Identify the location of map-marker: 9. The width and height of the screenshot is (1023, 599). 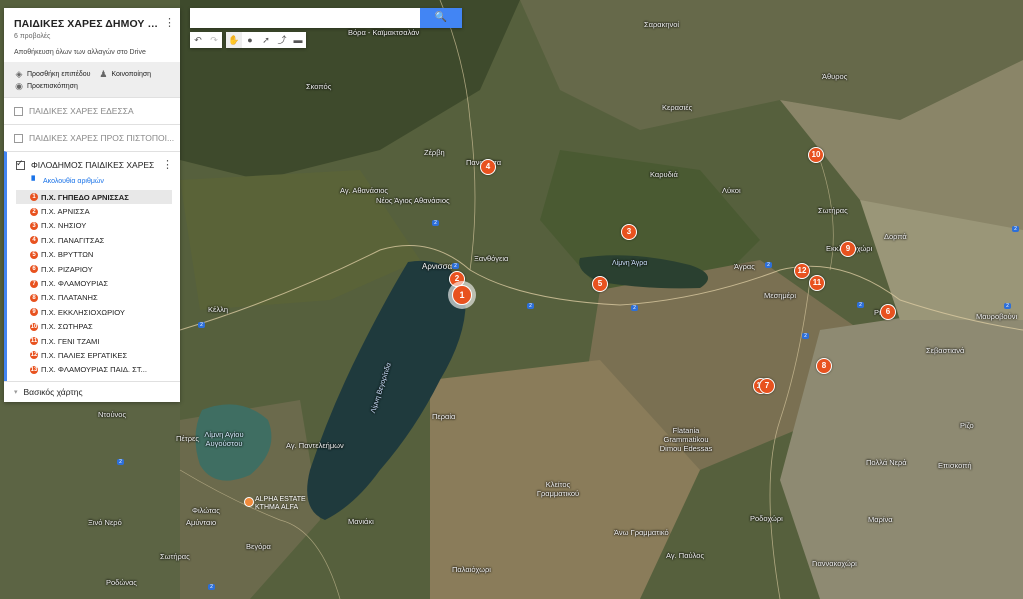
(848, 249).